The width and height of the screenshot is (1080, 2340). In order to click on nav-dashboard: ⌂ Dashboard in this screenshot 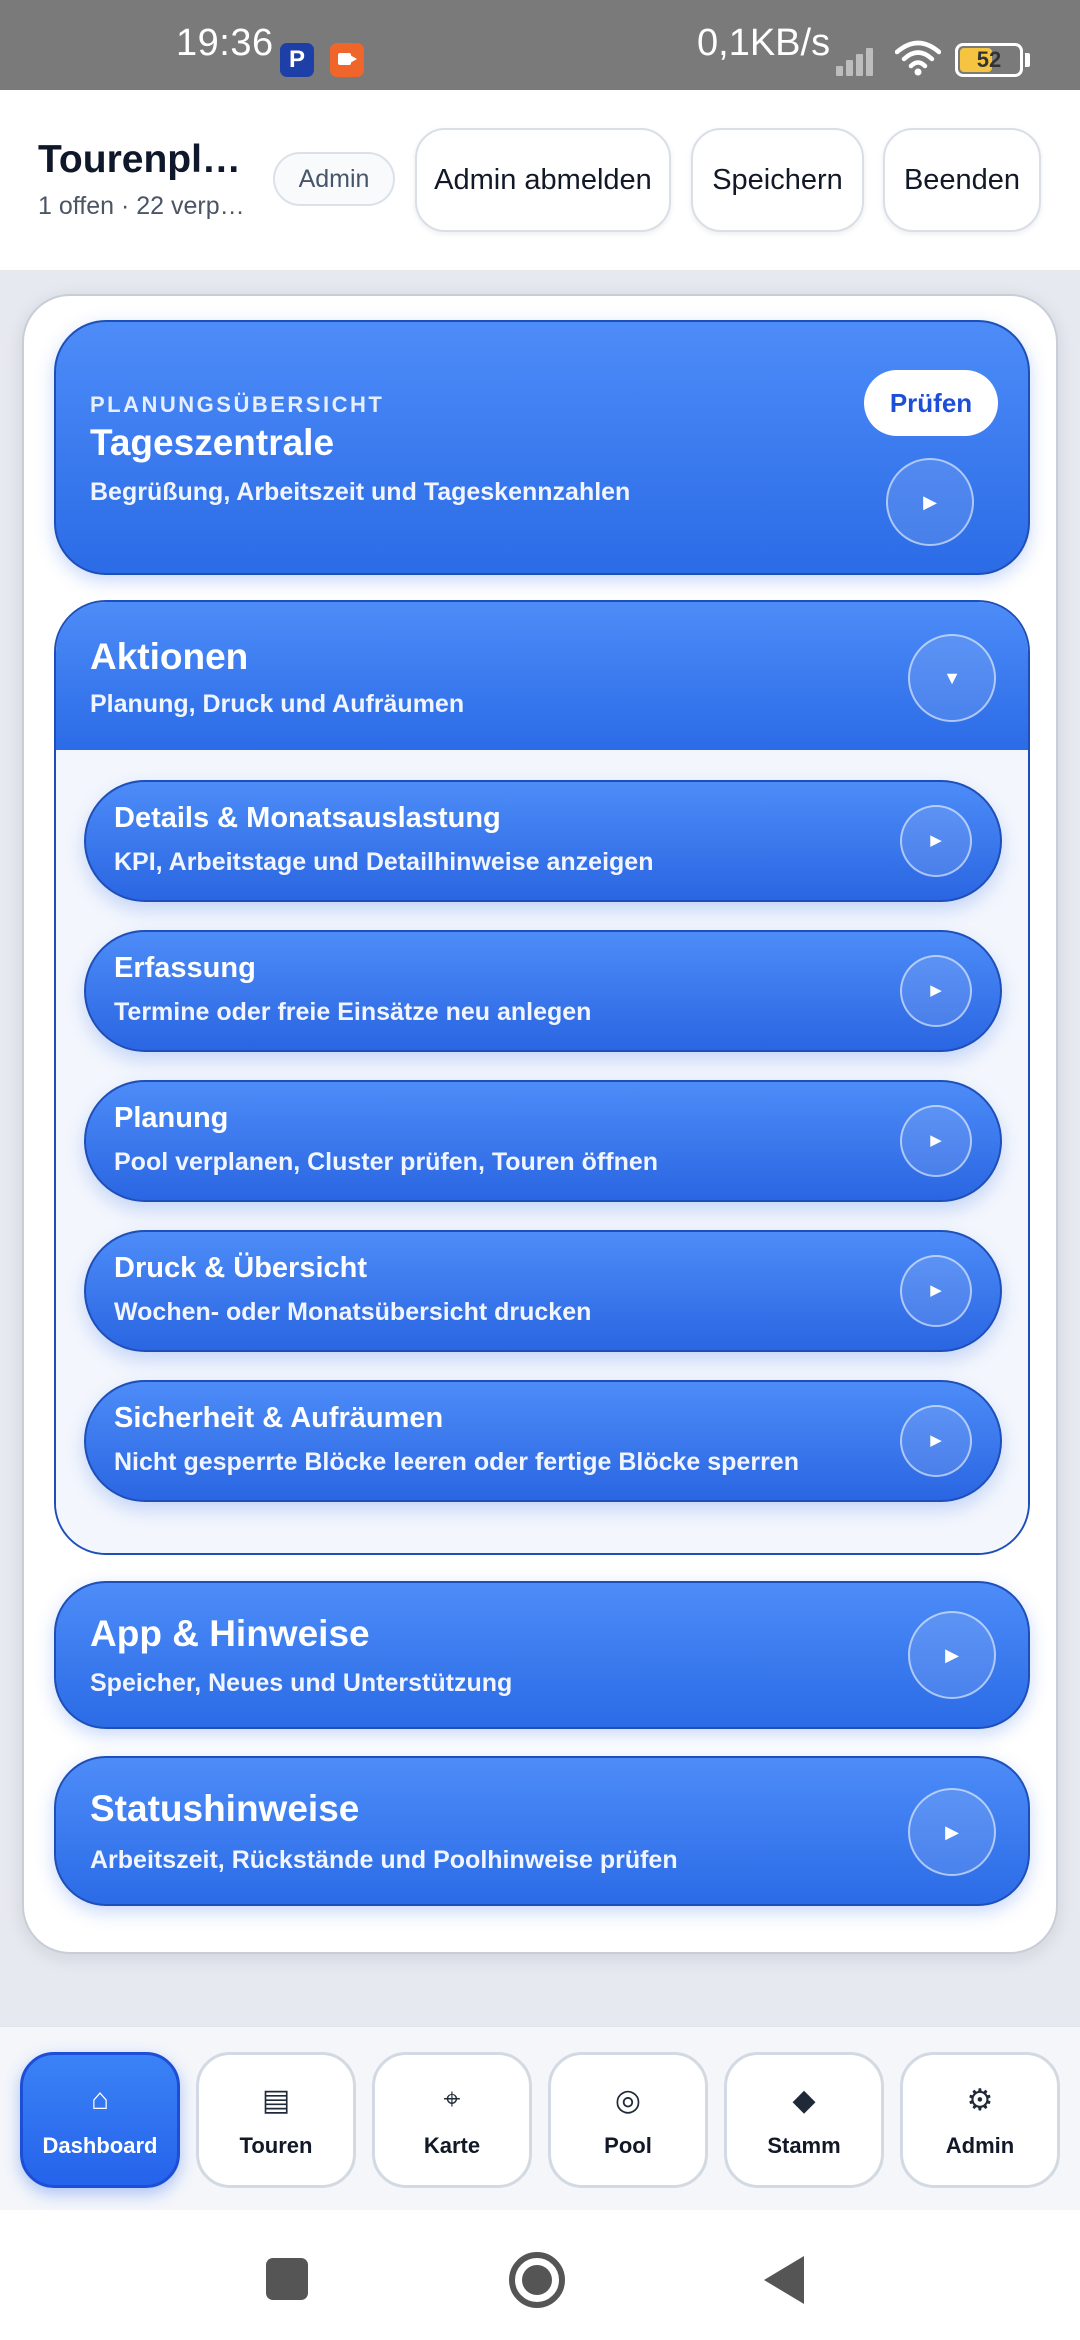, I will do `click(100, 2120)`.